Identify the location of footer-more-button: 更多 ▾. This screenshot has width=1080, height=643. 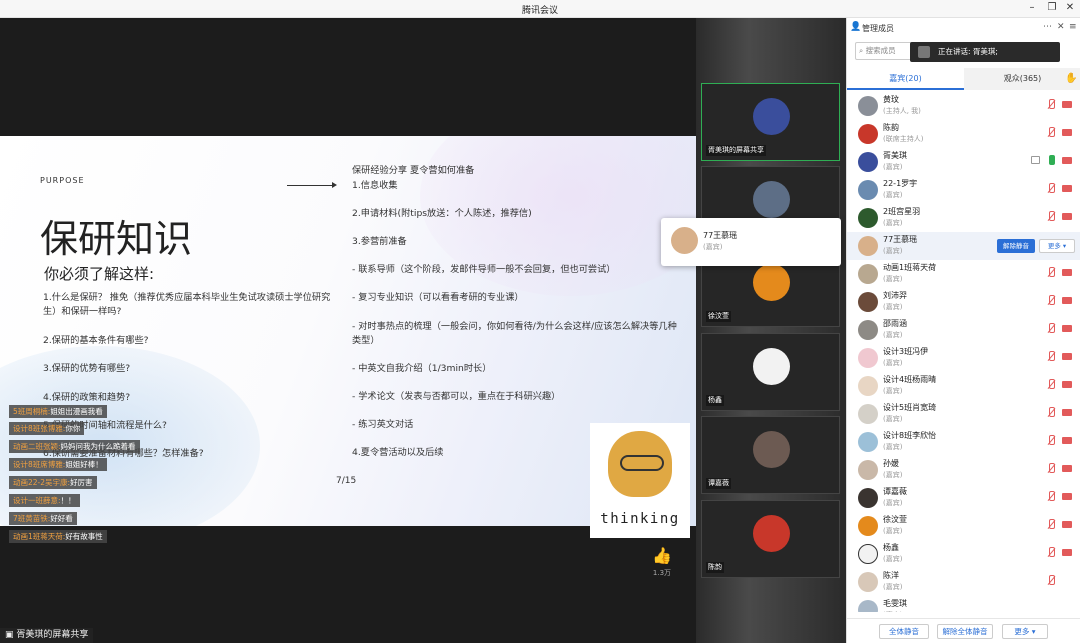
(1025, 631).